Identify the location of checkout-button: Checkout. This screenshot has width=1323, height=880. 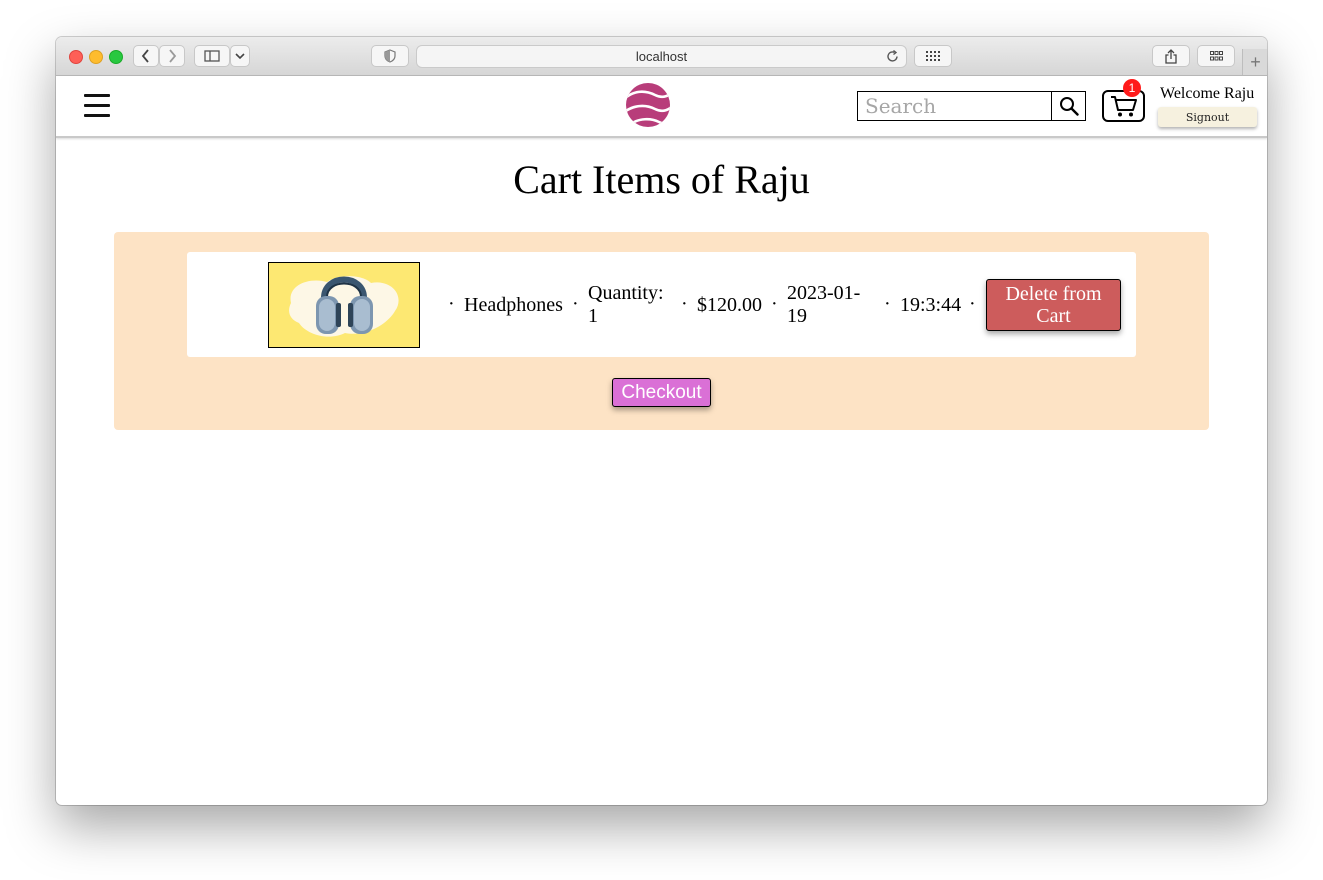
(661, 392).